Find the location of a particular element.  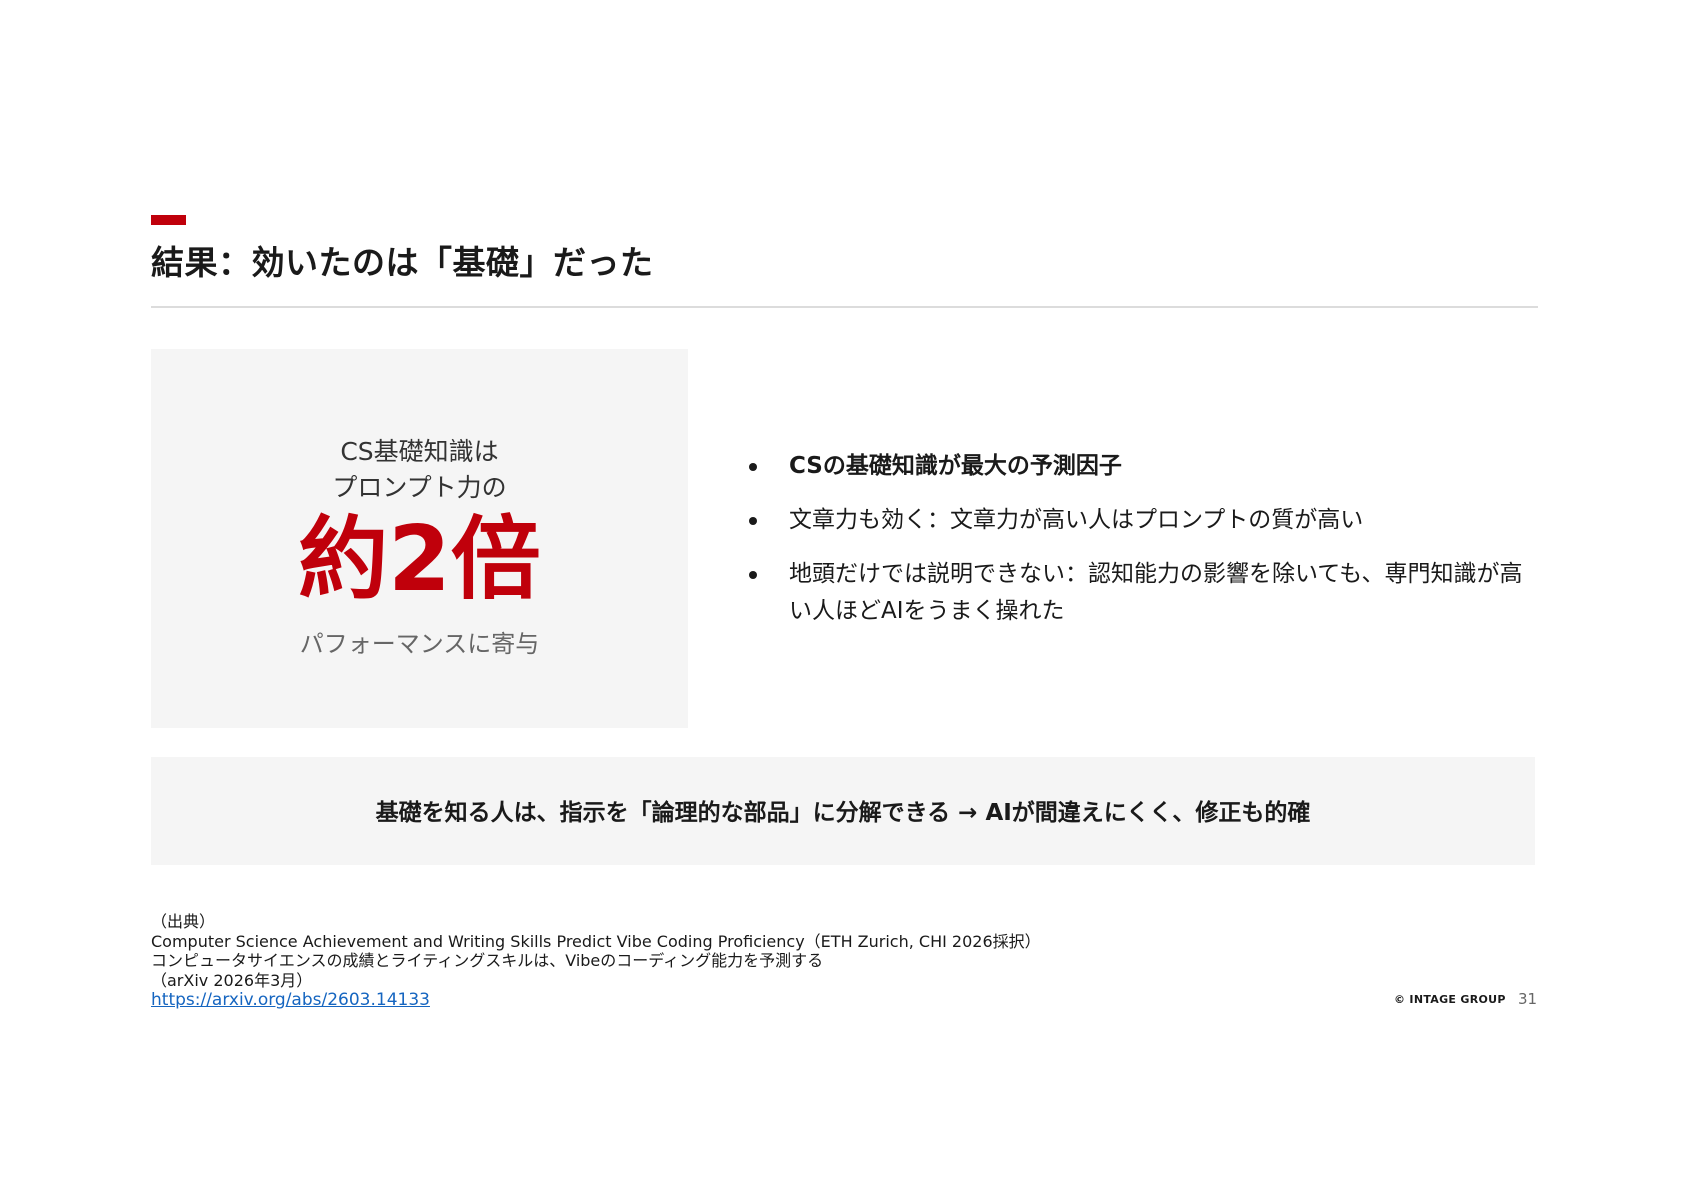

highlight-big-number: 約2倍 is located at coordinates (419, 559).